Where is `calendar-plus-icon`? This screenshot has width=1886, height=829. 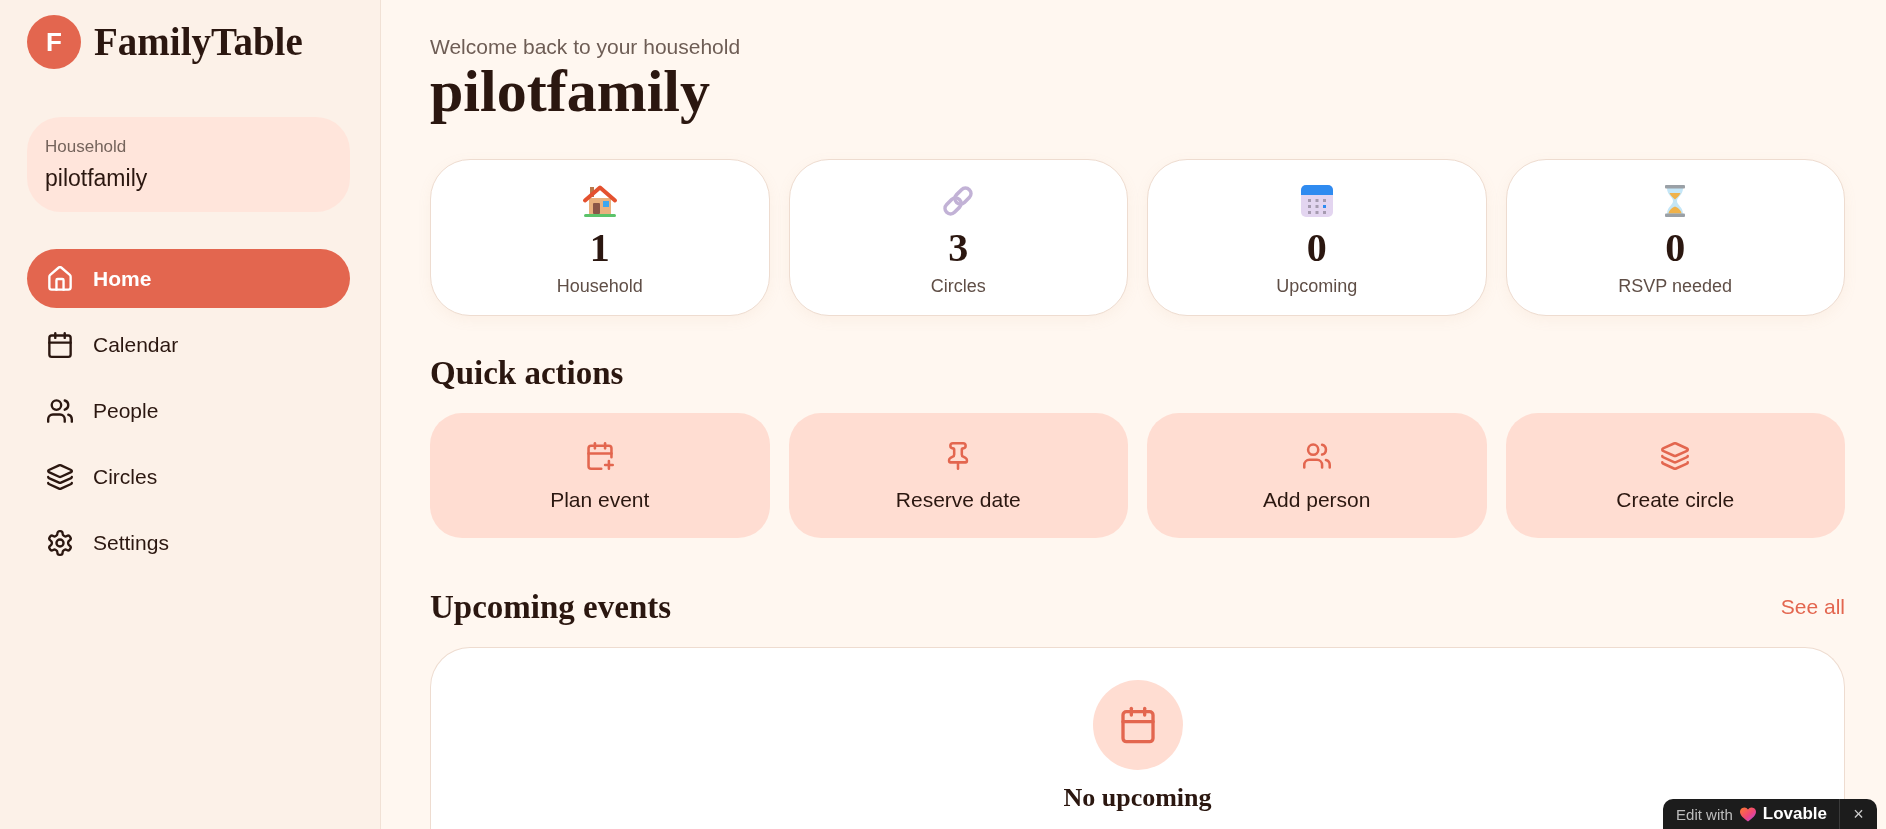 calendar-plus-icon is located at coordinates (599, 456).